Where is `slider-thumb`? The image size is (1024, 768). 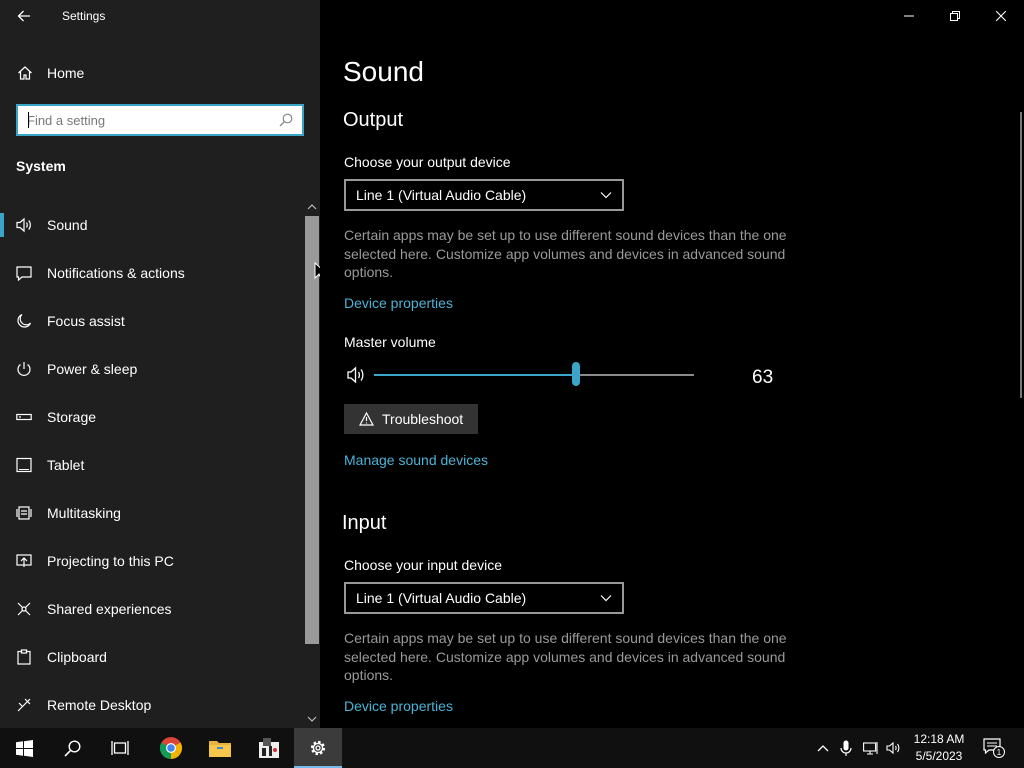
slider-thumb is located at coordinates (576, 374).